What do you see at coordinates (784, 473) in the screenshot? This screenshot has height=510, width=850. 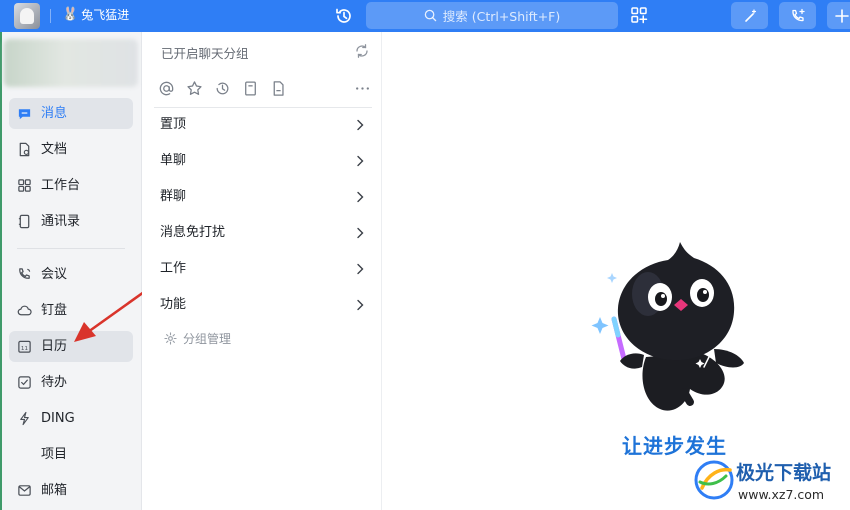 I see `watermark-title: 极光下载站` at bounding box center [784, 473].